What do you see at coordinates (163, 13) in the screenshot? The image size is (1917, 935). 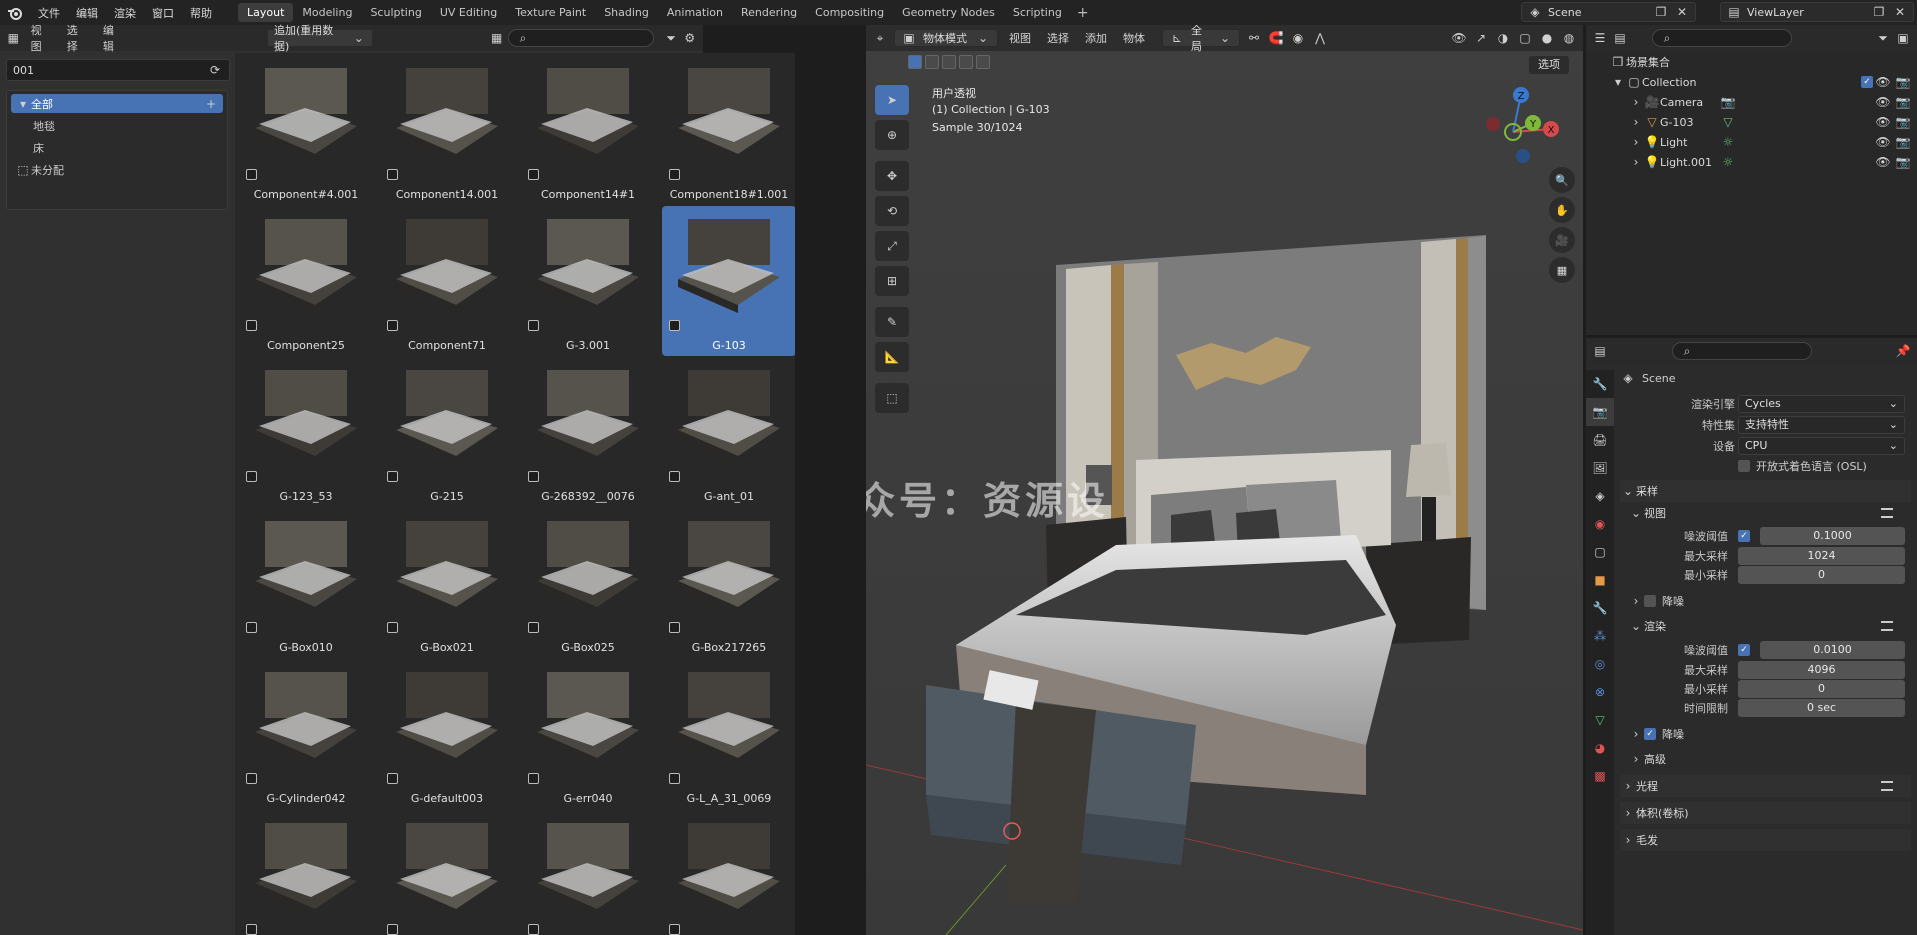 I see `menu-window: 窗口` at bounding box center [163, 13].